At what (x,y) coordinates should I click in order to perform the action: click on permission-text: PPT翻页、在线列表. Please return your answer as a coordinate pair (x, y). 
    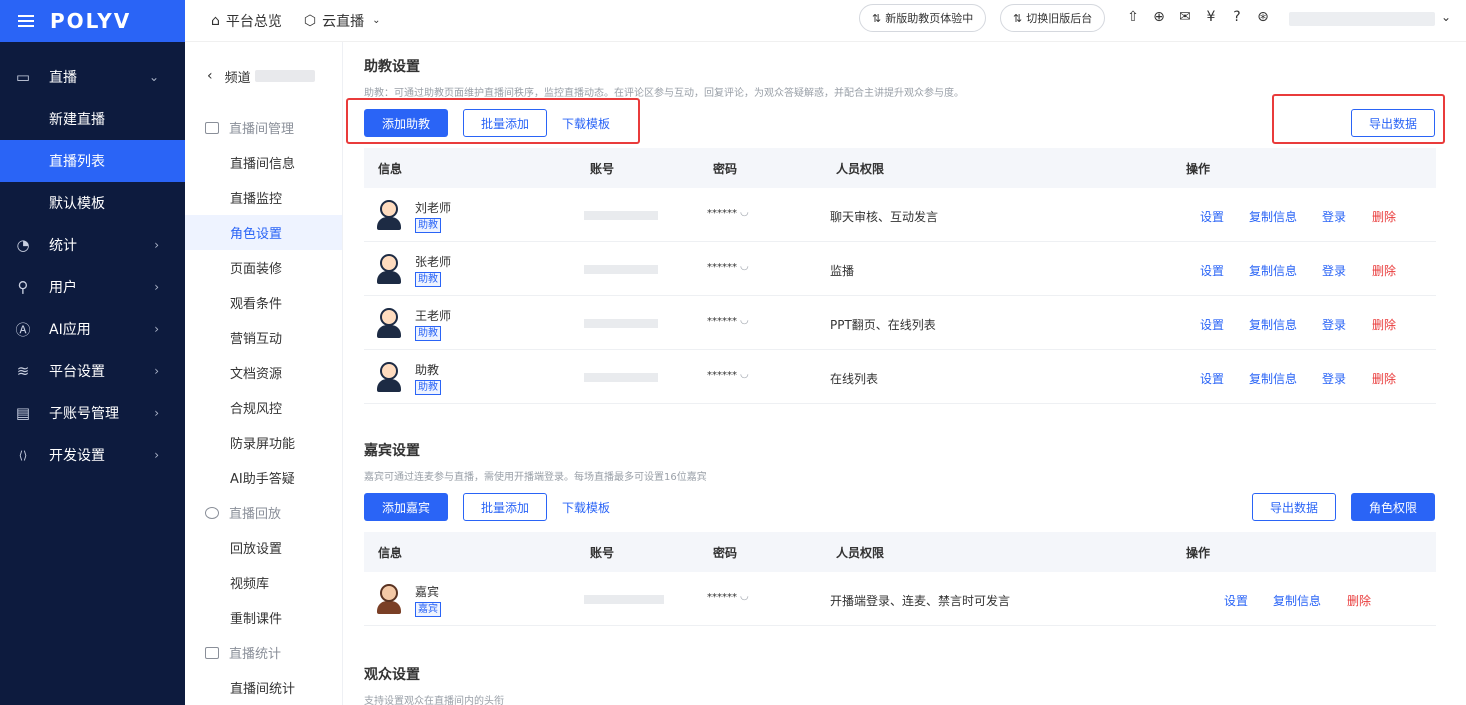
    Looking at the image, I should click on (883, 325).